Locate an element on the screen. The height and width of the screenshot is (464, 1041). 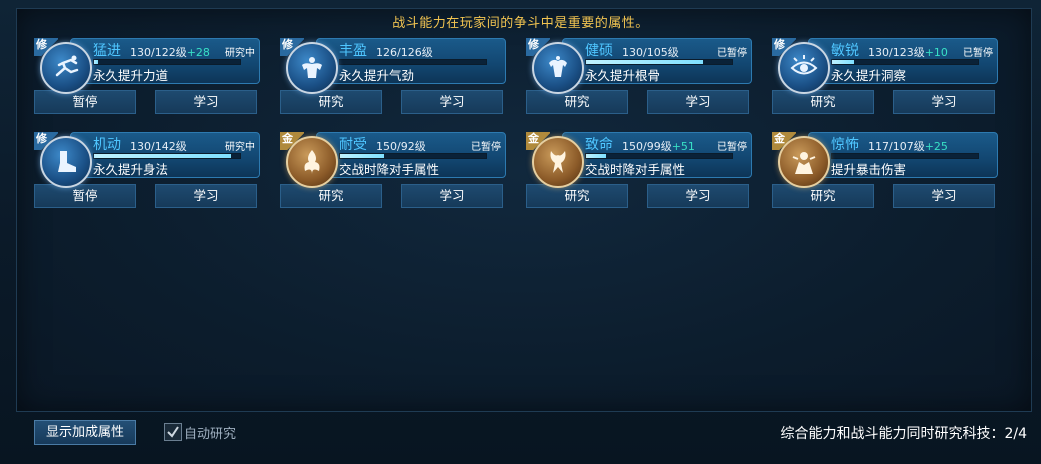
skill-description: 永久提升身法 is located at coordinates (131, 169).